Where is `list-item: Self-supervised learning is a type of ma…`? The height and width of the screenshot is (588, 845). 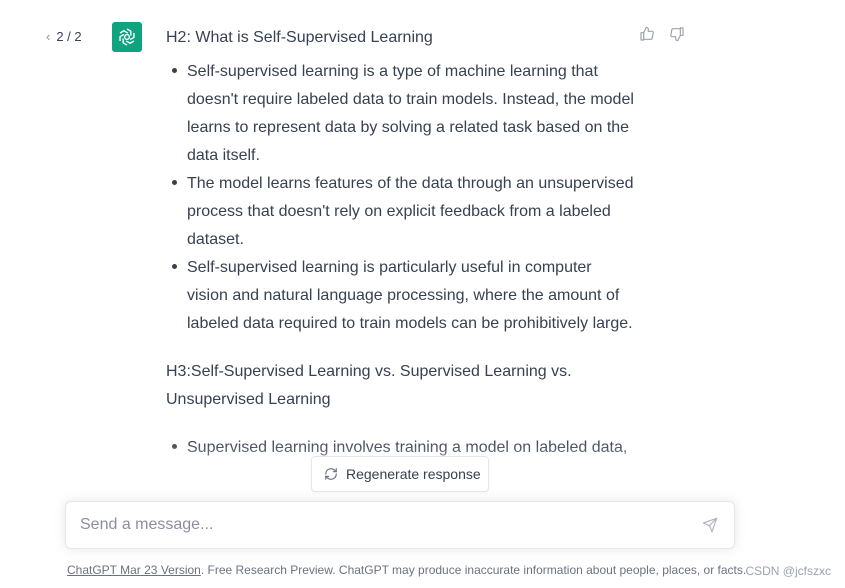
list-item: Self-supervised learning is a type of ma… is located at coordinates (404, 114).